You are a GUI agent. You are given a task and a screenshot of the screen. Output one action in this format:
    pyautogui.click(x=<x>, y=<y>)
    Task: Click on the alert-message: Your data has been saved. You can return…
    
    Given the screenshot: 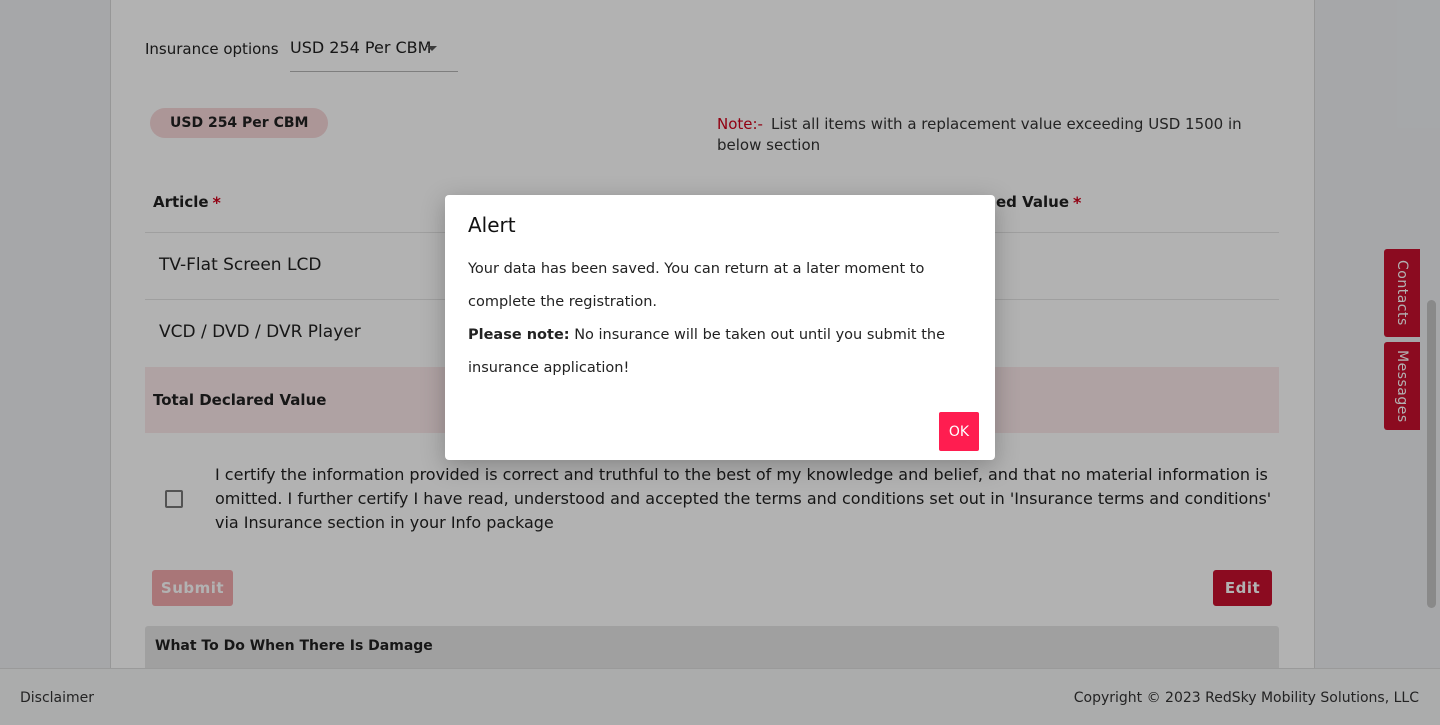 What is the action you would take?
    pyautogui.click(x=696, y=285)
    